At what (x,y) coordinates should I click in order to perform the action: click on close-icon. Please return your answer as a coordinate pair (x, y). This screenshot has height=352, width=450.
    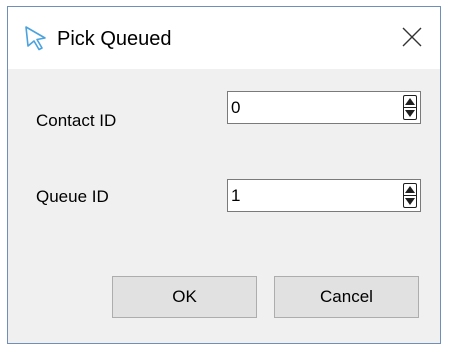
    Looking at the image, I should click on (412, 37).